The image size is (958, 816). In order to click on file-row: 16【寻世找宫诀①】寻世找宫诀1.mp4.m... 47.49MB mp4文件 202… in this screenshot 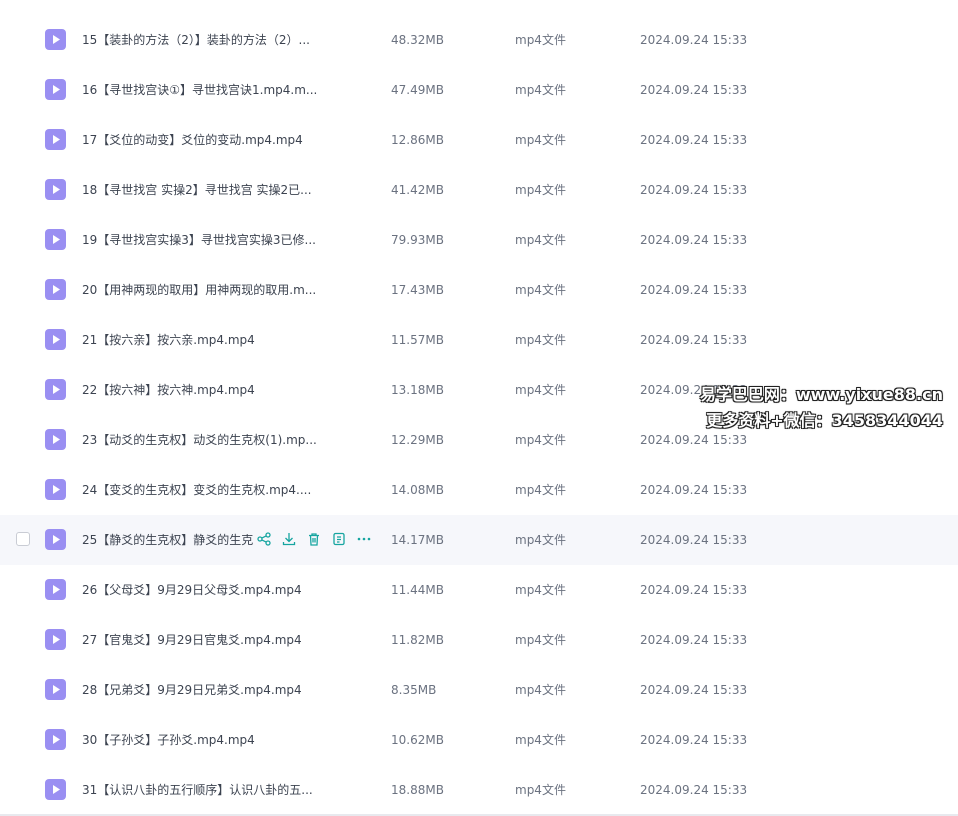, I will do `click(479, 90)`.